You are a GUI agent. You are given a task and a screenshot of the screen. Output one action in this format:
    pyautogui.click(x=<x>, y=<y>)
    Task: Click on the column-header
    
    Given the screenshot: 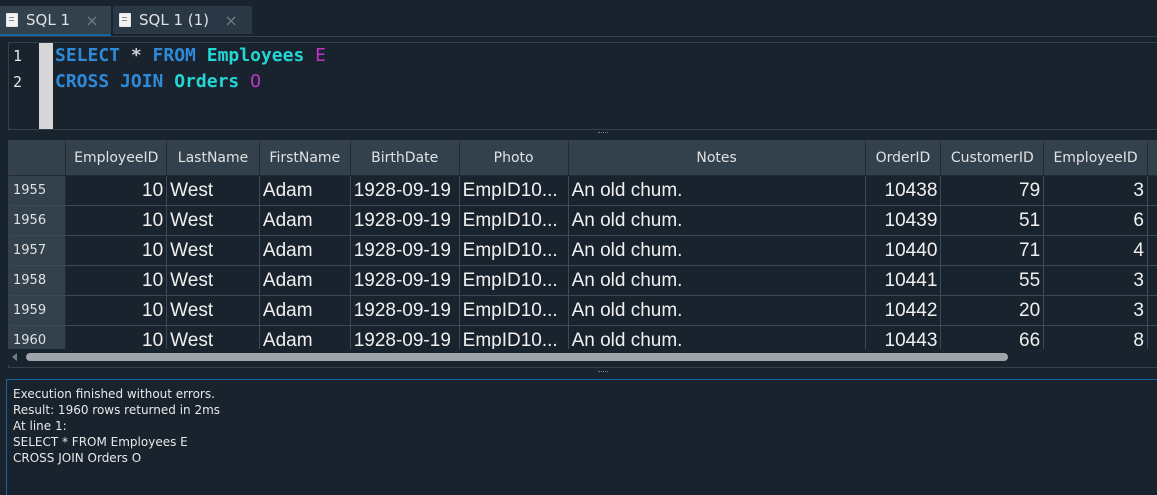 What is the action you would take?
    pyautogui.click(x=1152, y=158)
    